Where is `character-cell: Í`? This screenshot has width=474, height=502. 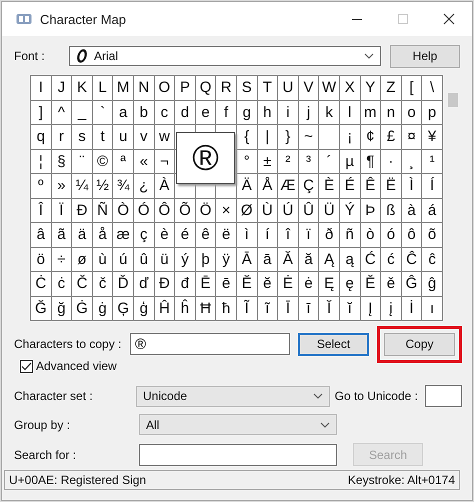
character-cell: Í is located at coordinates (432, 186).